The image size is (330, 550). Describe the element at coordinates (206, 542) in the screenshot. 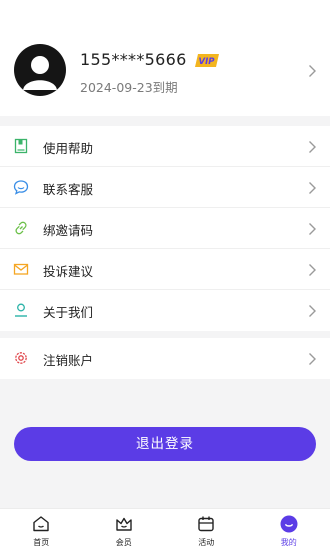

I see `tab-label: 活动` at that location.